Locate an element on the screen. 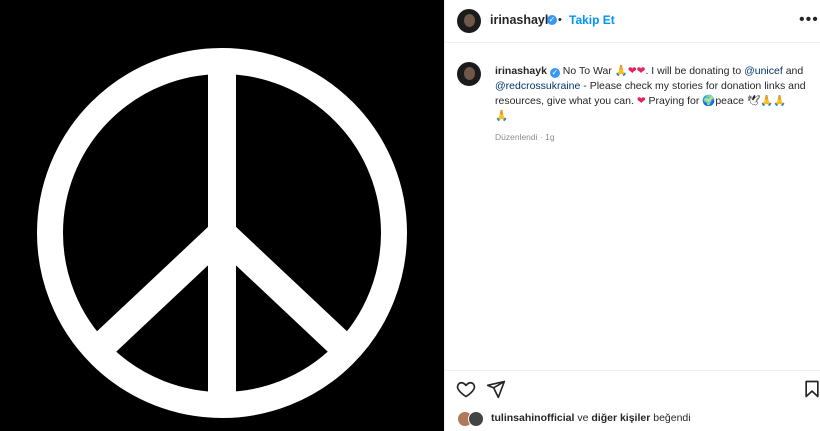 Image resolution: width=820 pixels, height=431 pixels. likes-conj: ve is located at coordinates (583, 418).